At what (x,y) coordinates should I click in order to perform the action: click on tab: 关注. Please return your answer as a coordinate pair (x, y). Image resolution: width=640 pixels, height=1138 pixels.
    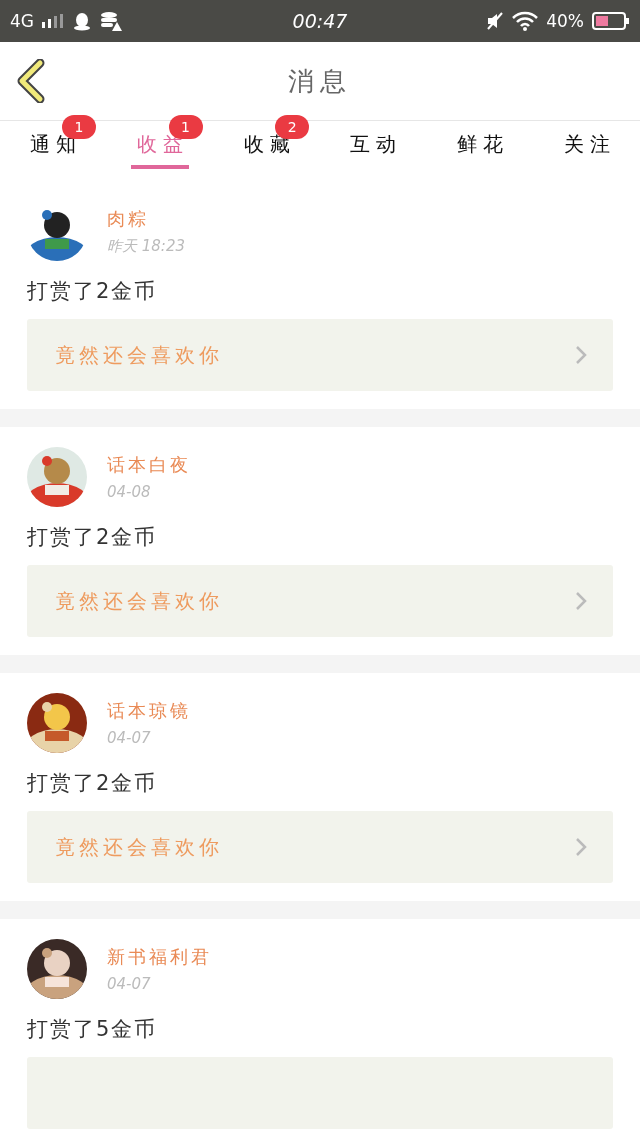
    Looking at the image, I should click on (586, 145).